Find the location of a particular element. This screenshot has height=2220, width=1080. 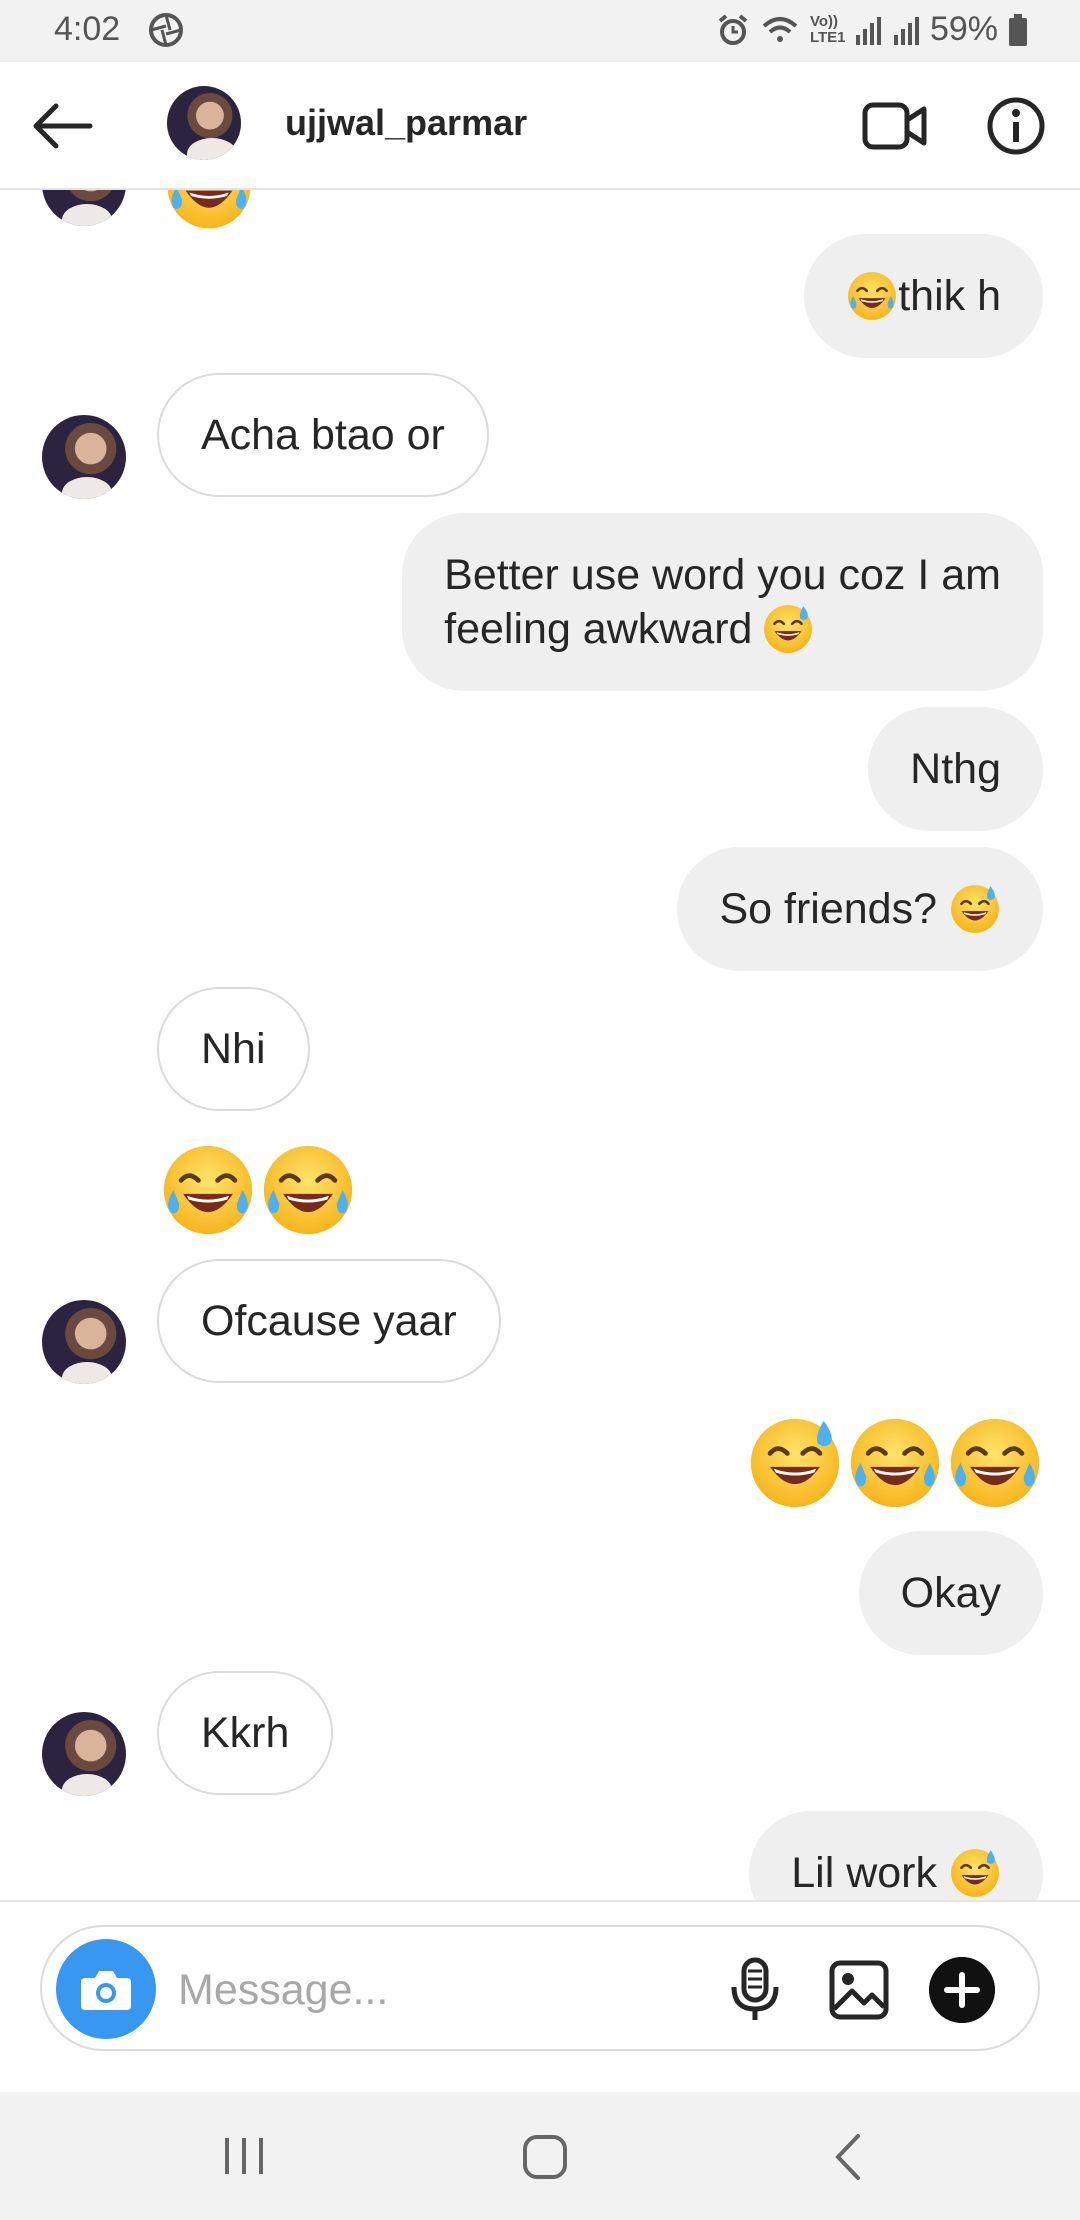

recents-icon is located at coordinates (244, 2156).